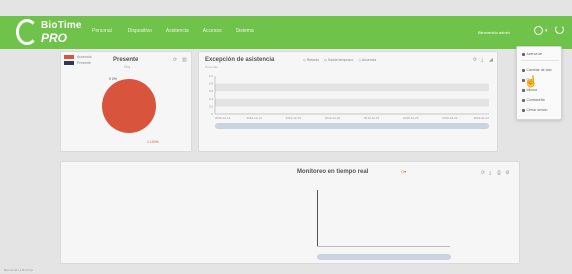  I want to click on biotime-logo: BioTime PRO, so click(51, 32).